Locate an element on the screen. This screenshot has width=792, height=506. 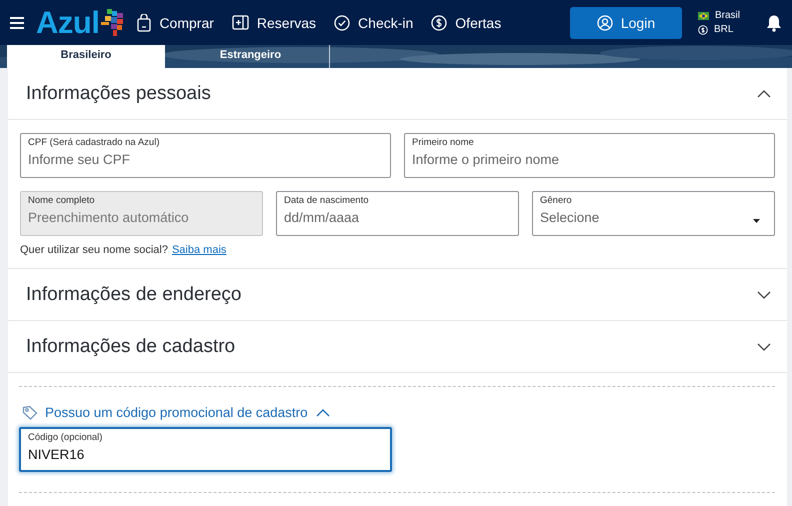
caret-icon is located at coordinates (756, 221).